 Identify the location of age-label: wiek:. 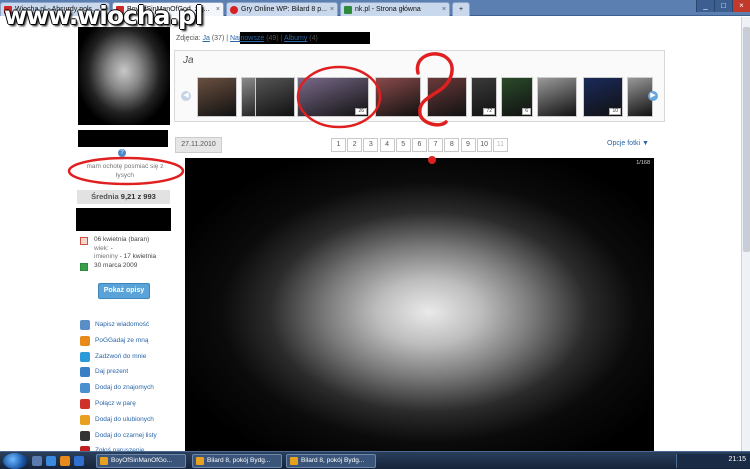
(101, 248).